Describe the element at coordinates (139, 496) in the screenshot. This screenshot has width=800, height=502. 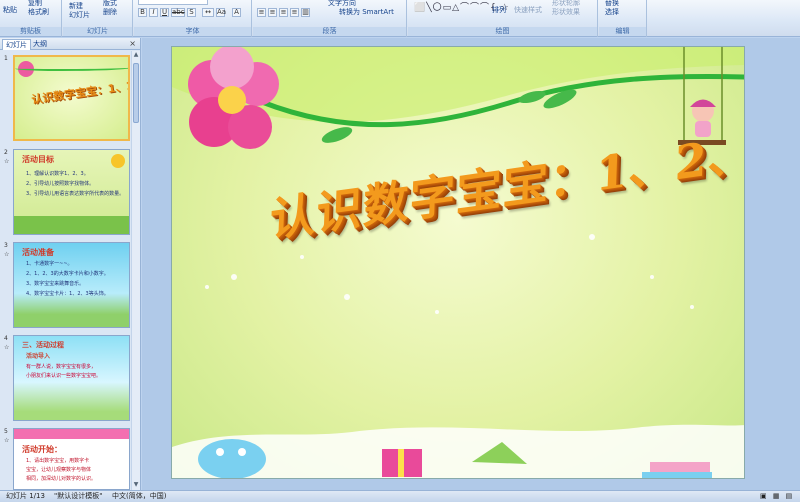
I see `language-indicator: 中文(简体，中国)` at that location.